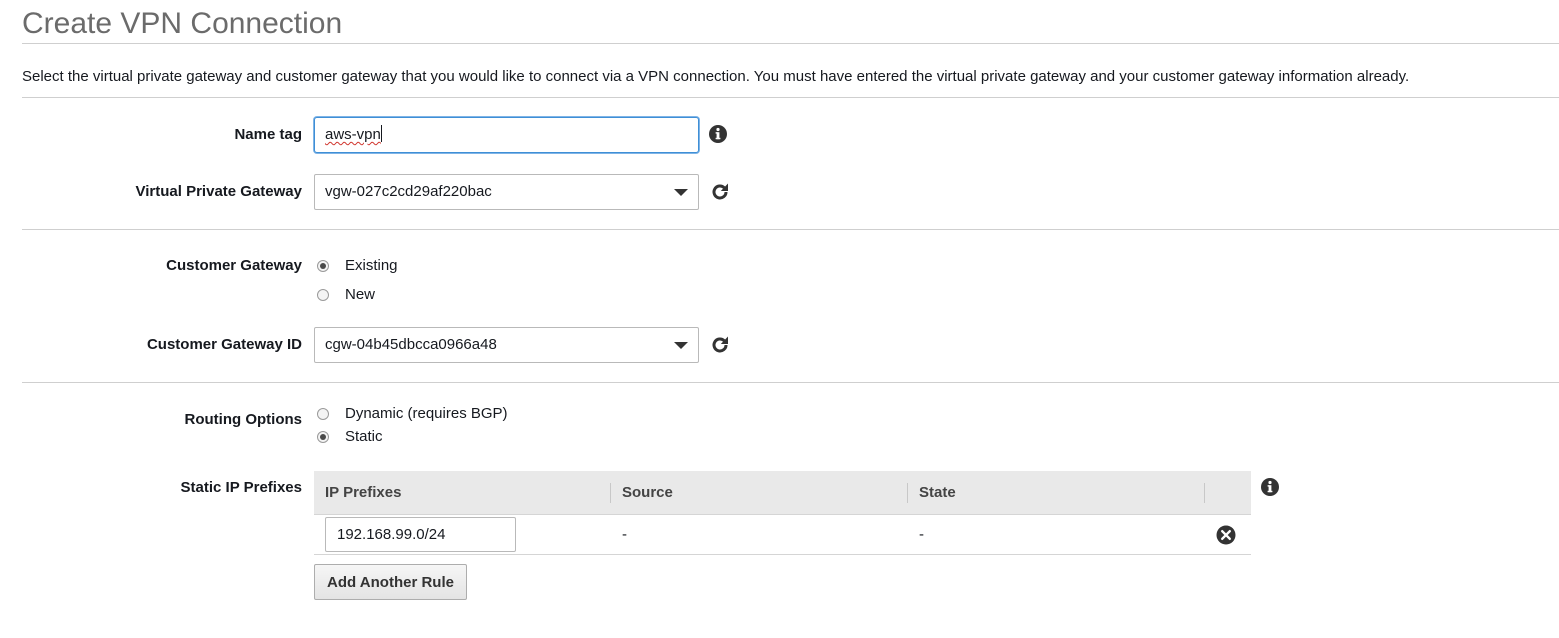  Describe the element at coordinates (323, 266) in the screenshot. I see `customer-gateway-existing-radio` at that location.